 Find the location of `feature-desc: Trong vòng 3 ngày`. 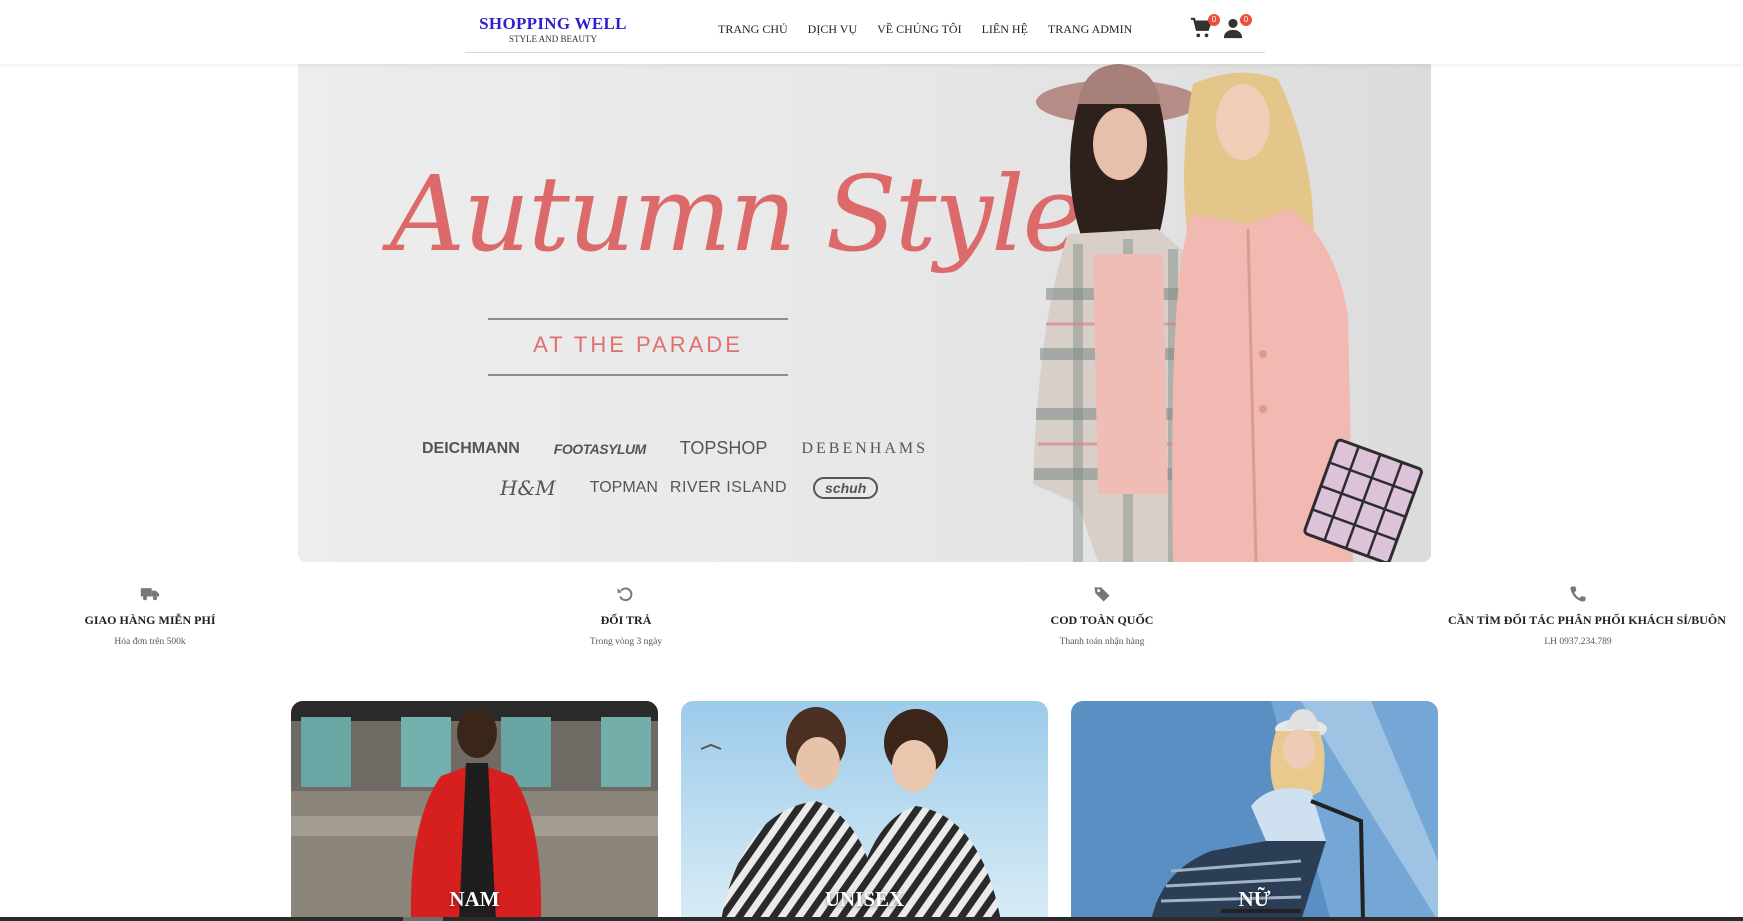

feature-desc: Trong vòng 3 ngày is located at coordinates (626, 642).